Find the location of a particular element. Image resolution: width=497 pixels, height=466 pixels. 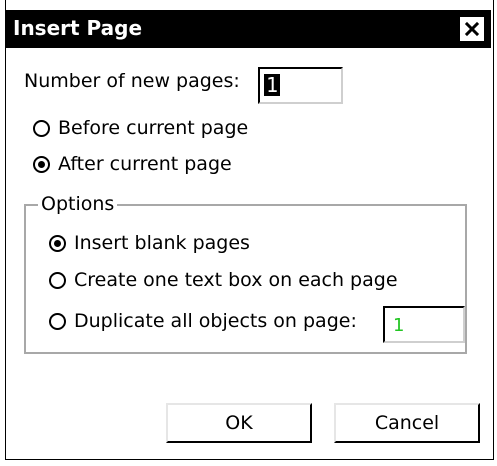

before-current-page-label: Before current page is located at coordinates (153, 128).